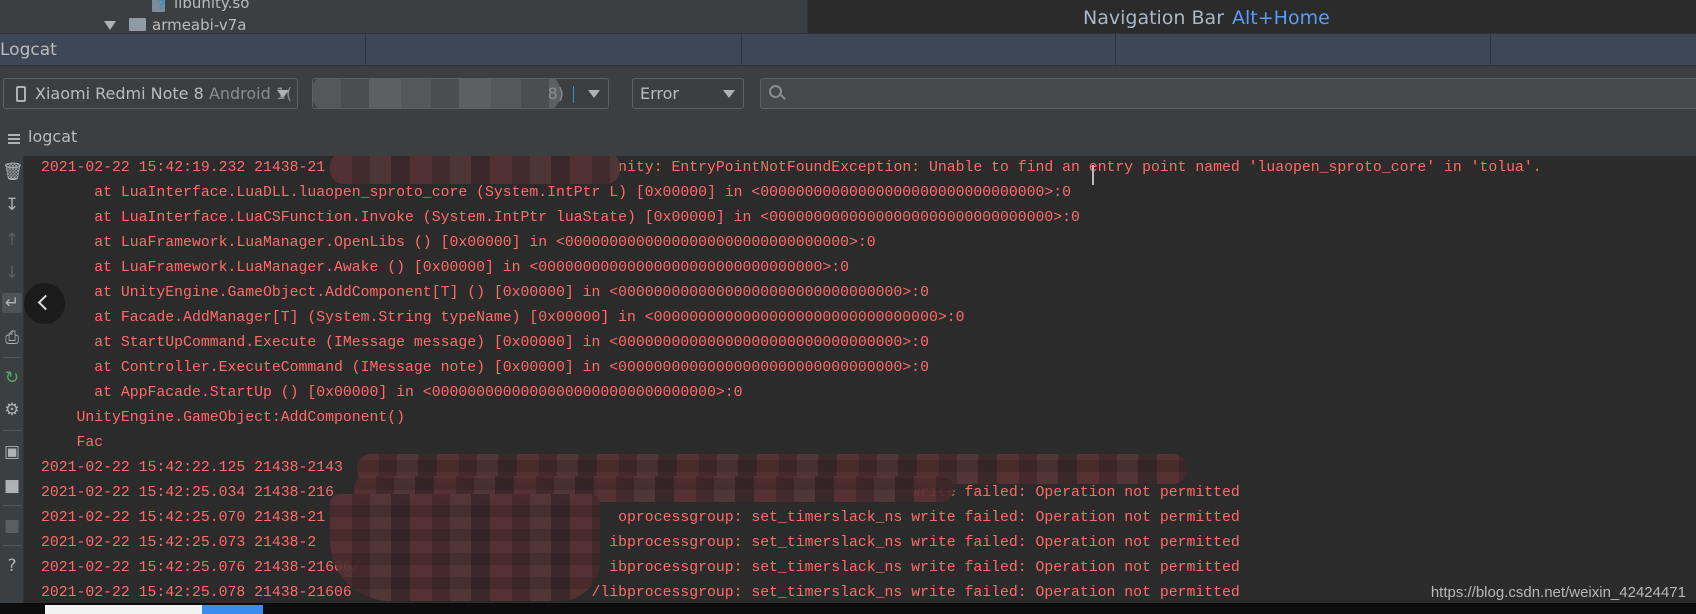 The image size is (1696, 614). I want to click on restart-icon: ↻, so click(12, 378).